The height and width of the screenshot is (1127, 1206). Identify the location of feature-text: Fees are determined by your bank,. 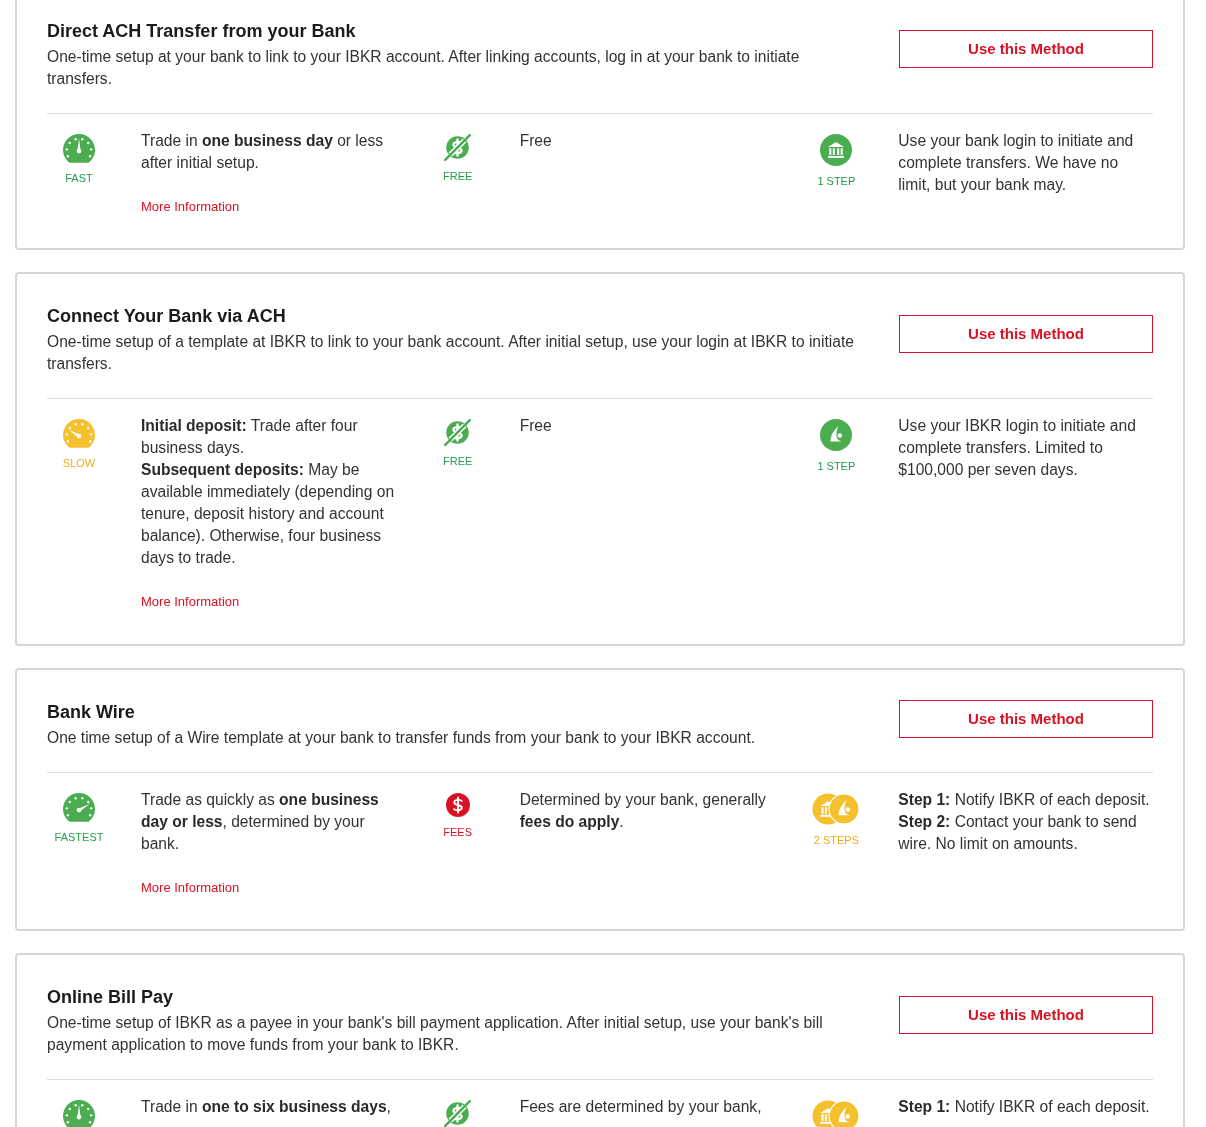
(641, 1107).